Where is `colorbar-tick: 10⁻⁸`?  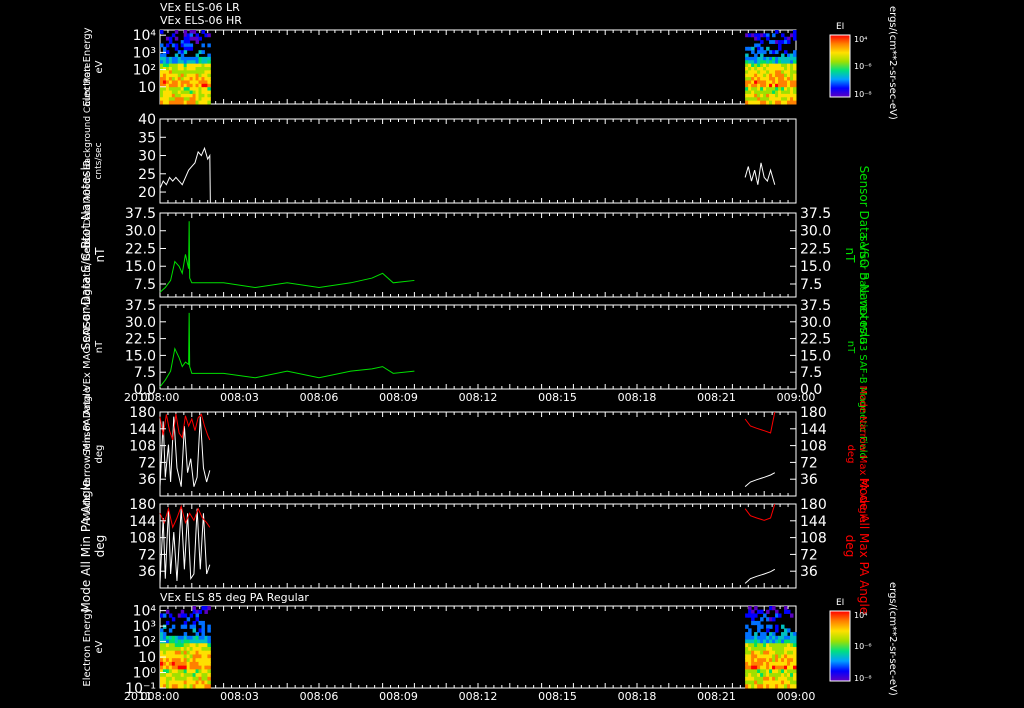
colorbar-tick: 10⁻⁸ is located at coordinates (863, 94).